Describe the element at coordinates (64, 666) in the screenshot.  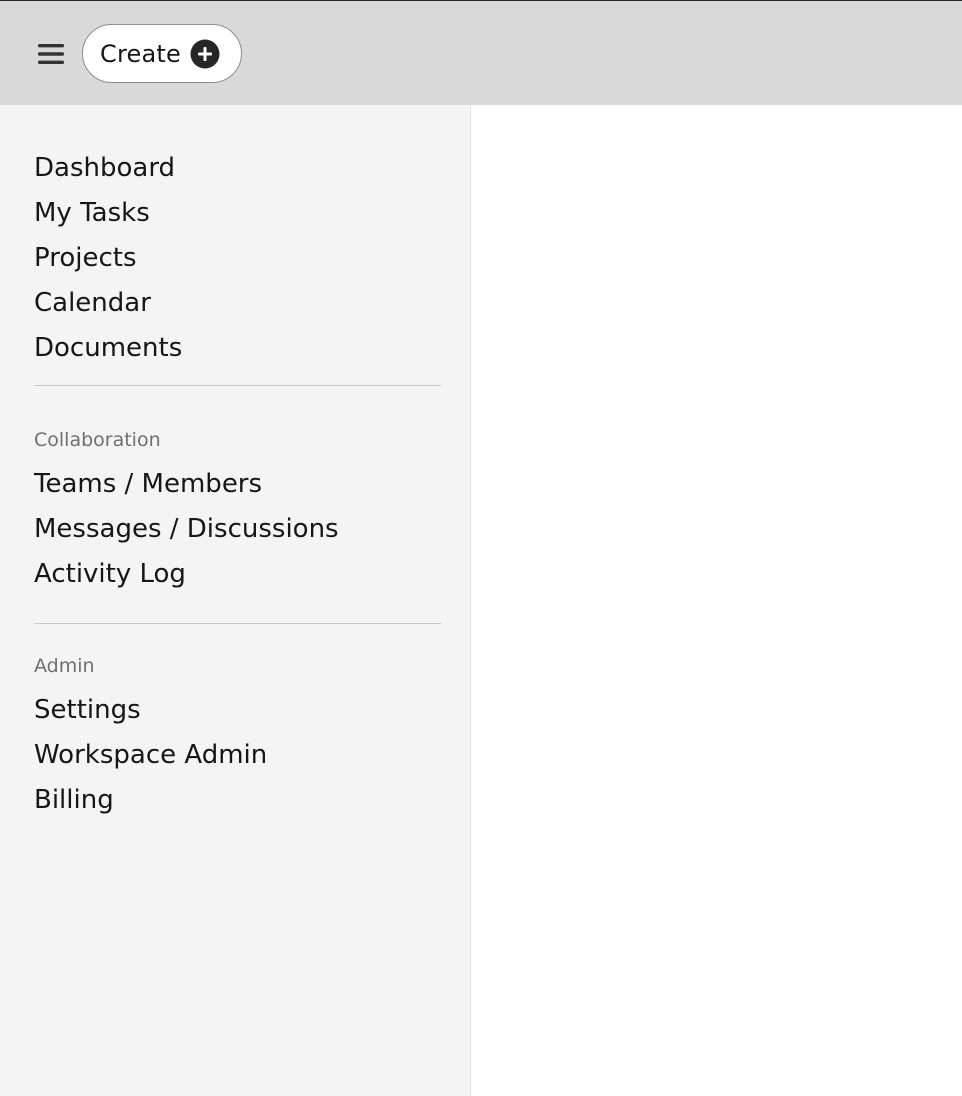
I see `section-heading-admin: Admin` at that location.